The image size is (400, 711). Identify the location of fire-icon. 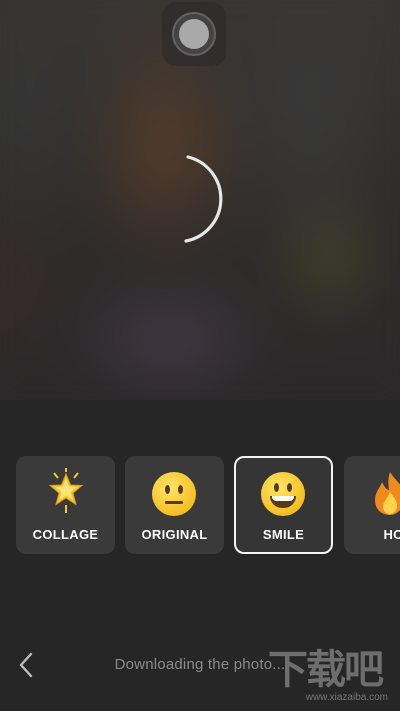
(387, 493).